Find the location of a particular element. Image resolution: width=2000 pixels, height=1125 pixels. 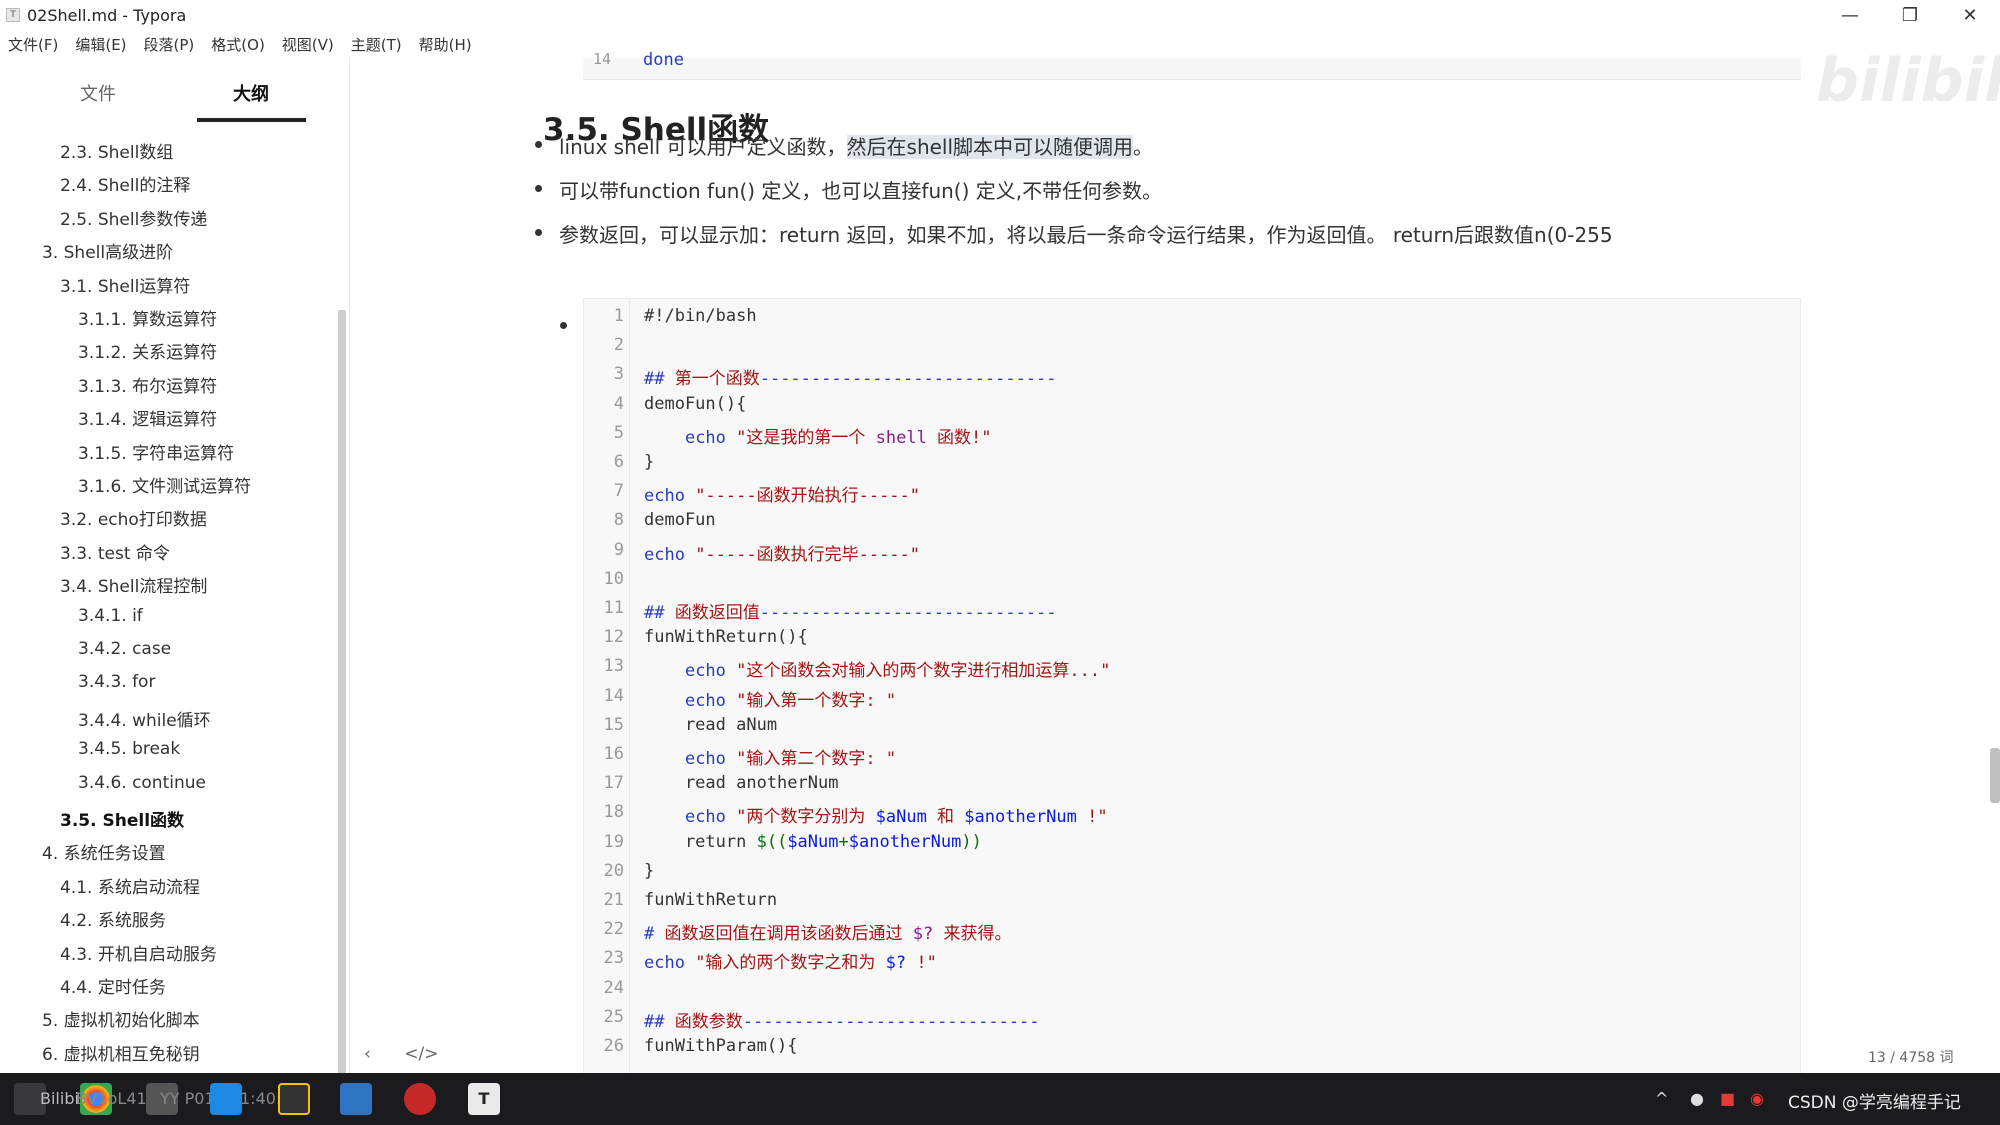

outline-item: 3.1.1. 算数运算符 is located at coordinates (147, 317).